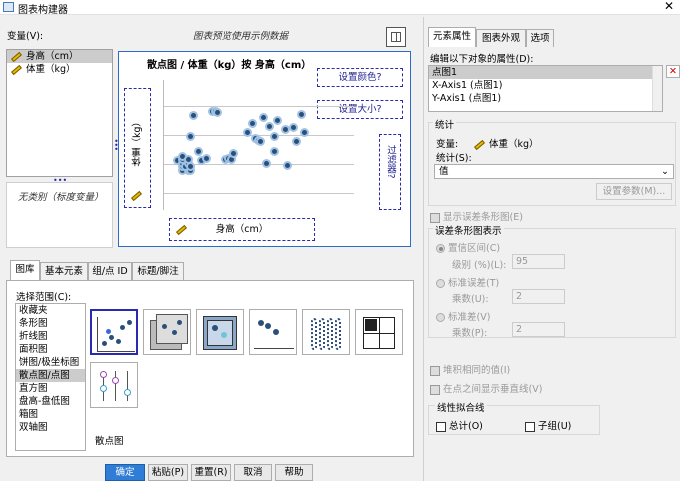 The image size is (680, 481). What do you see at coordinates (548, 425) in the screenshot?
I see `fit-subgroup-checkbox: 子组(U)` at bounding box center [548, 425].